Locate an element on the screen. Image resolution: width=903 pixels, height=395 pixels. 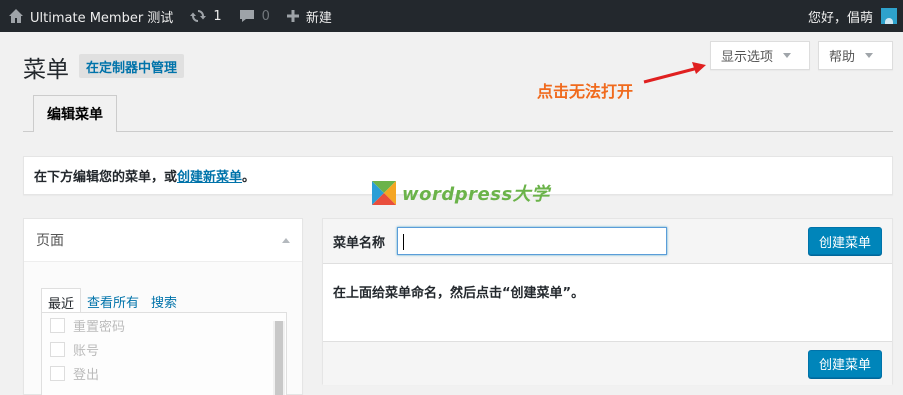
menu-name-label: 菜单名称 is located at coordinates (359, 243).